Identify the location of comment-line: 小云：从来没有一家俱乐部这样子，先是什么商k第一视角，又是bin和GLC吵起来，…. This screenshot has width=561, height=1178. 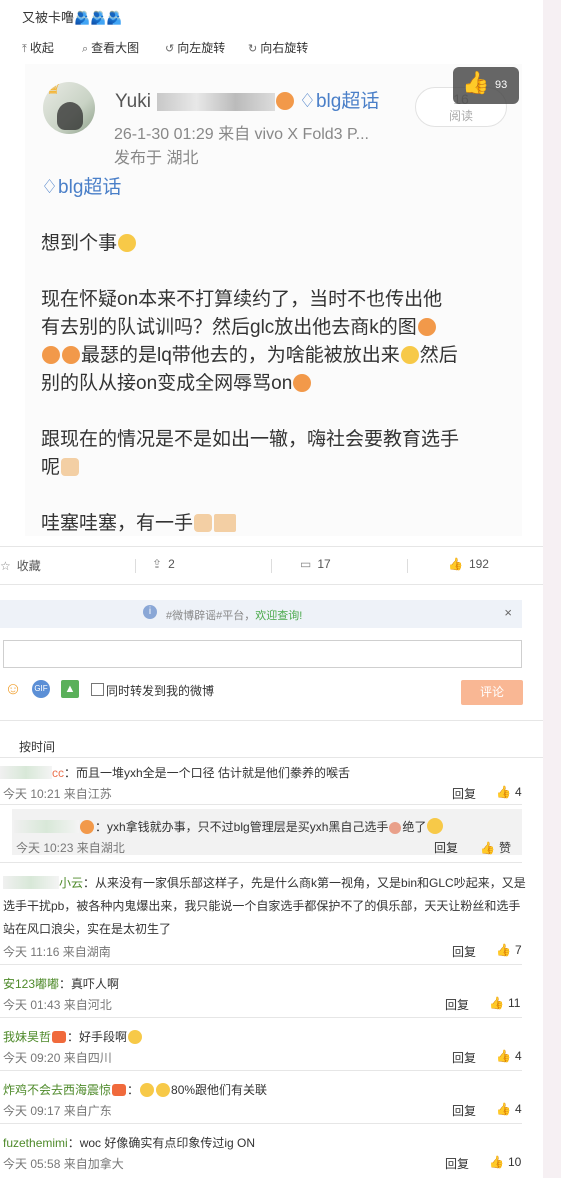
(265, 883).